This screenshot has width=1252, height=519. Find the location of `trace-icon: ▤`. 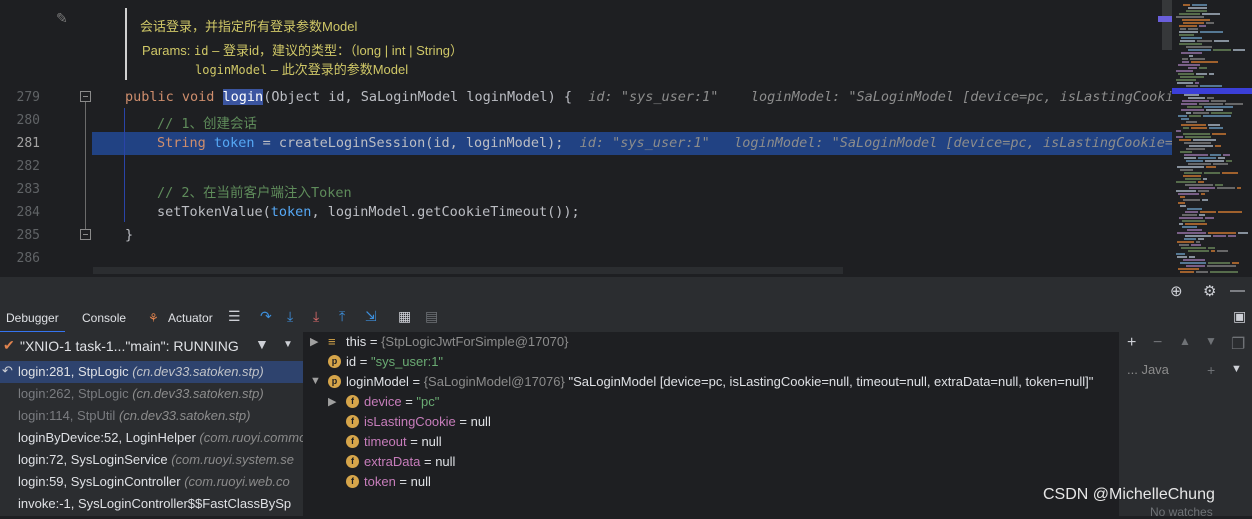

trace-icon: ▤ is located at coordinates (431, 316).